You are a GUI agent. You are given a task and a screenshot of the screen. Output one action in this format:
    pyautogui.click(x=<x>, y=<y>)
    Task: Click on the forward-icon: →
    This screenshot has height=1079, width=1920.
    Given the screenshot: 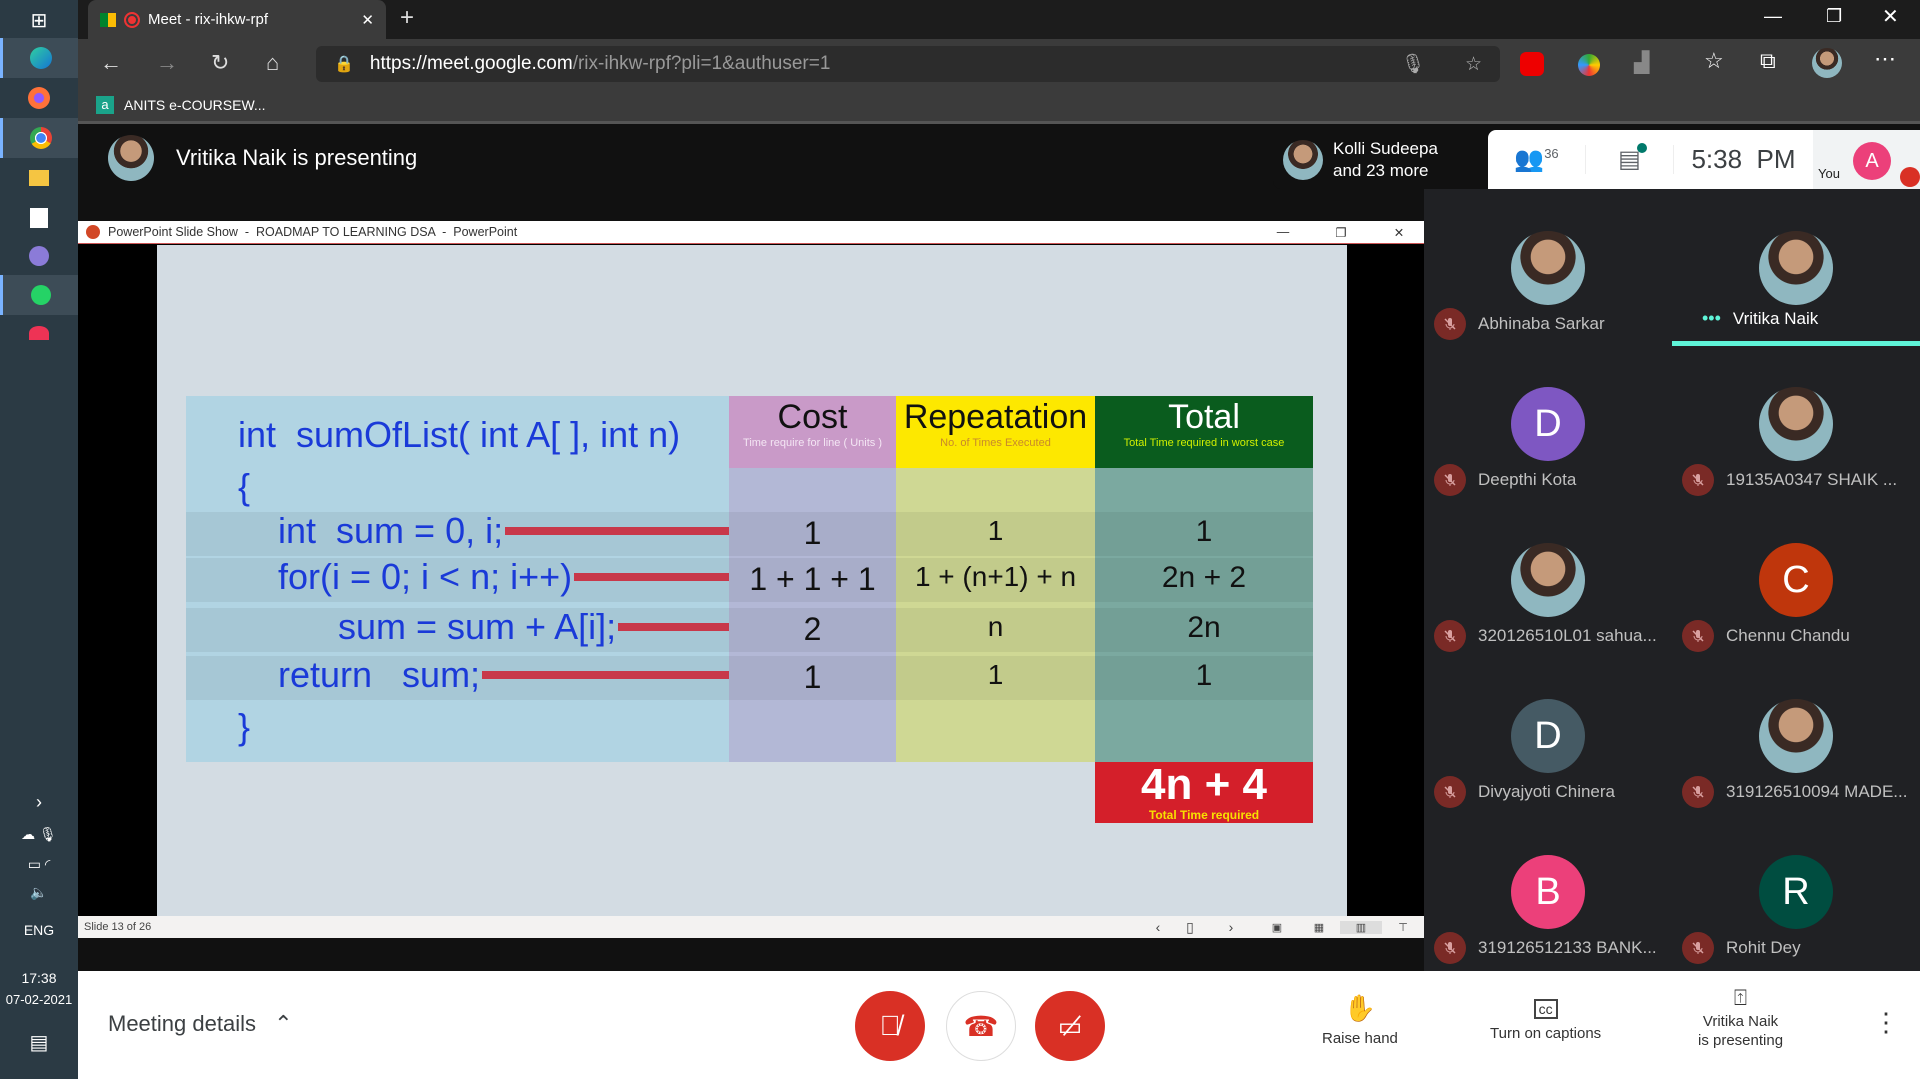 What is the action you would take?
    pyautogui.click(x=167, y=63)
    